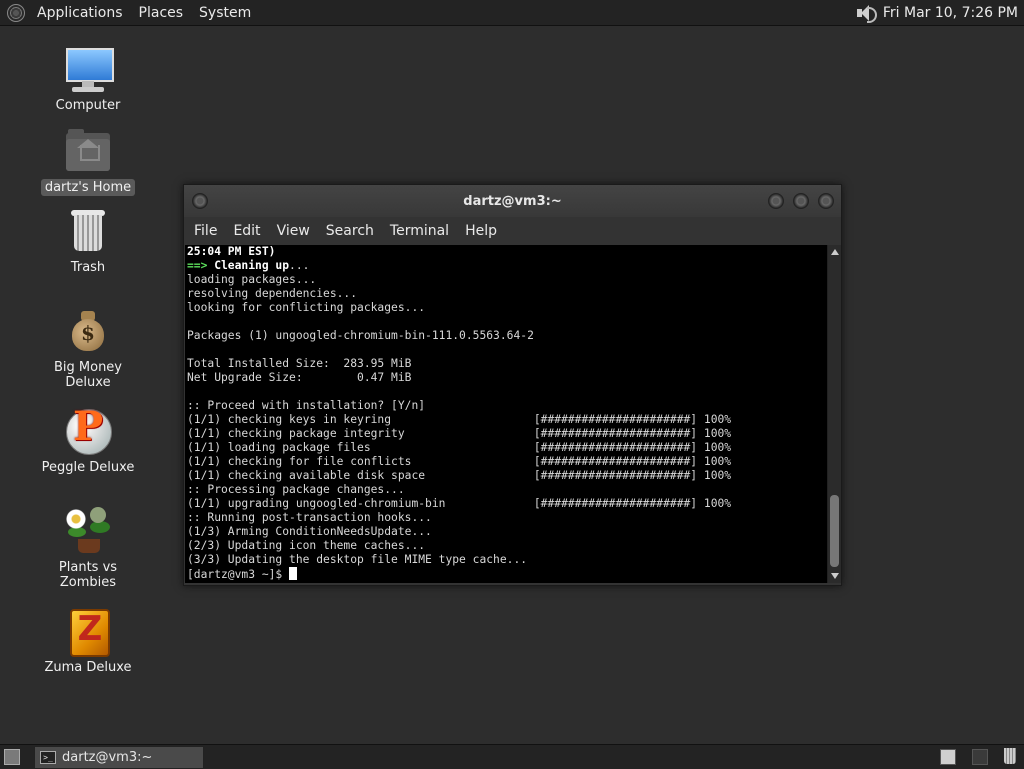 The width and height of the screenshot is (1024, 769). What do you see at coordinates (88, 231) in the screenshot?
I see `trash-icon` at bounding box center [88, 231].